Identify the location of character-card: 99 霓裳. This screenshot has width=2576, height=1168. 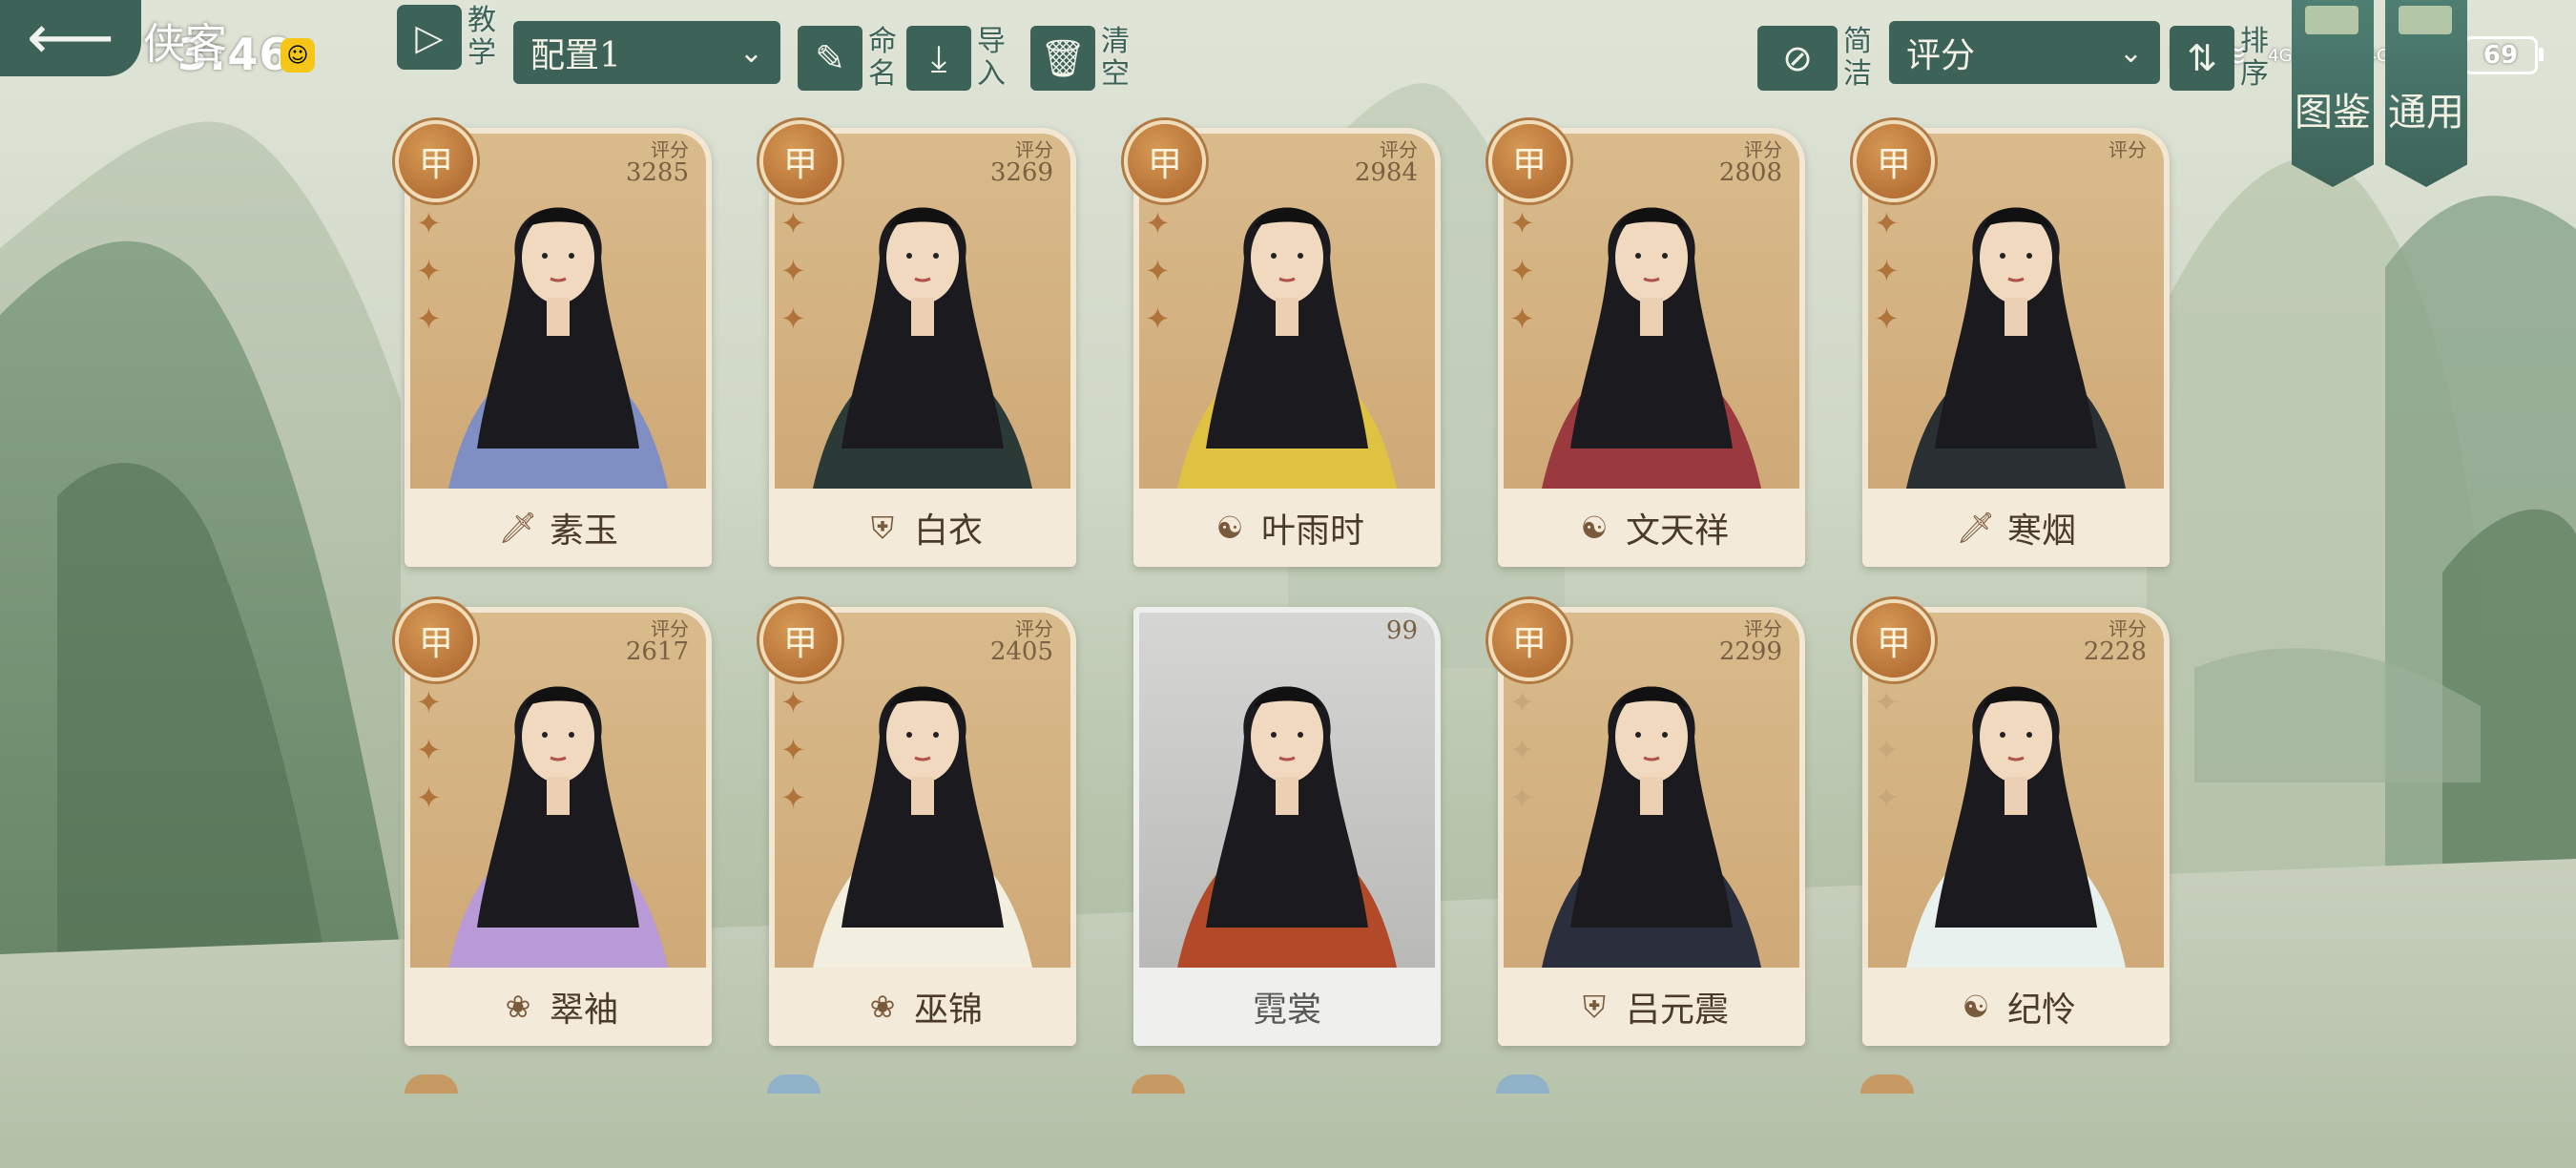
(1287, 826).